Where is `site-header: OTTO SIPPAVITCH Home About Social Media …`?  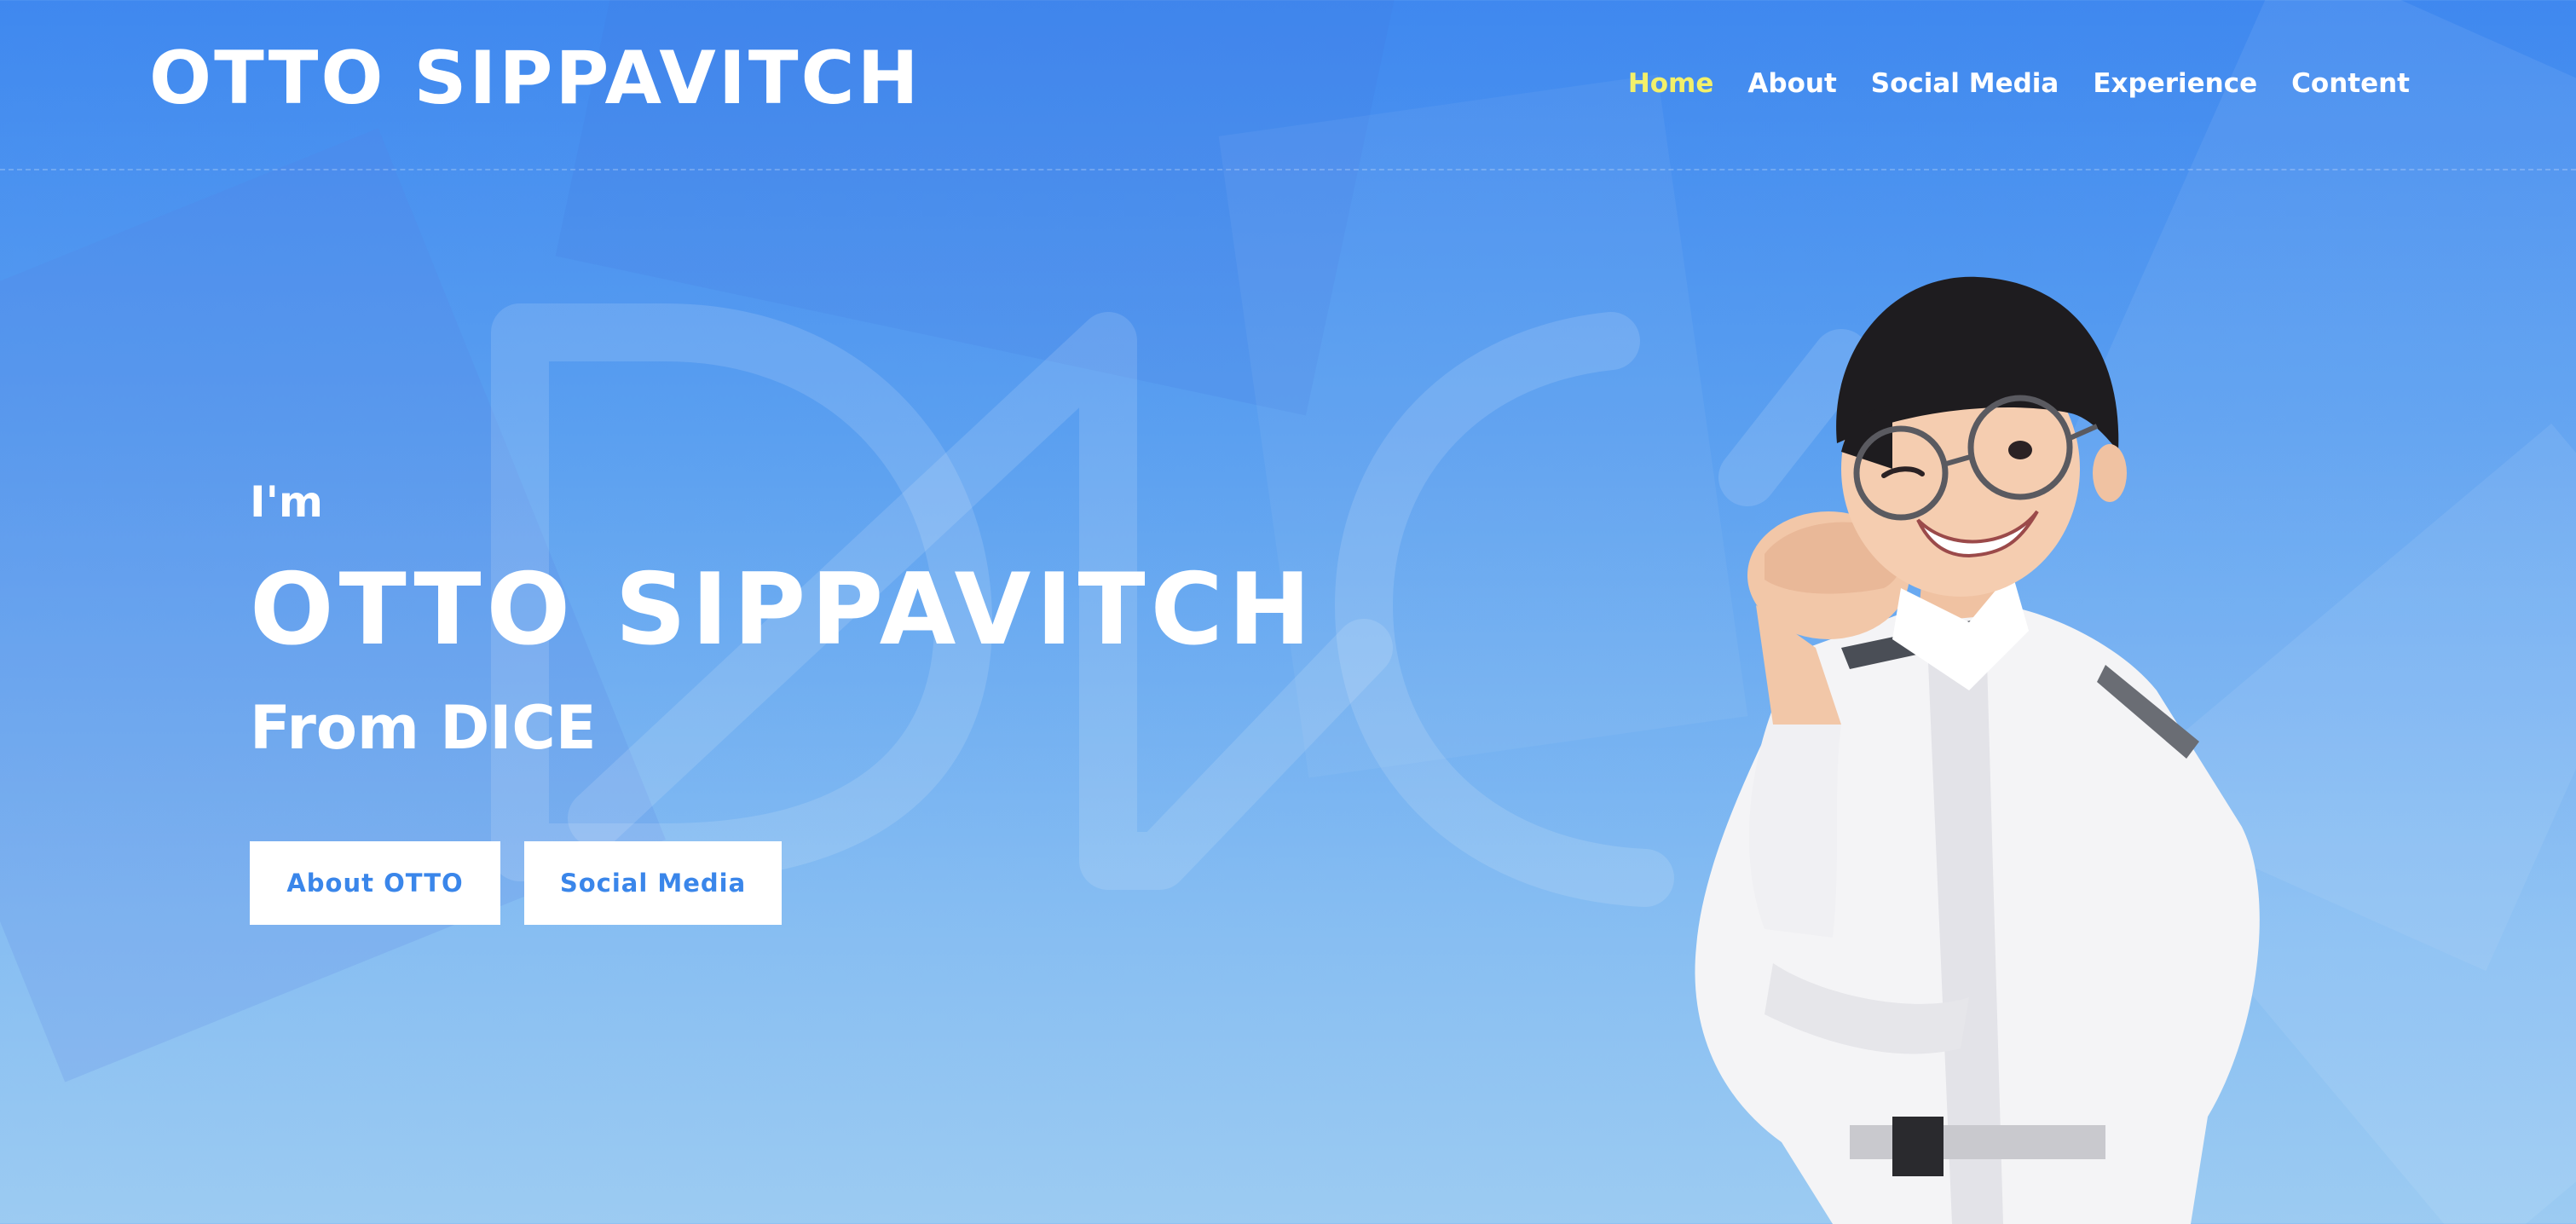 site-header: OTTO SIPPAVITCH Home About Social Media … is located at coordinates (1288, 85).